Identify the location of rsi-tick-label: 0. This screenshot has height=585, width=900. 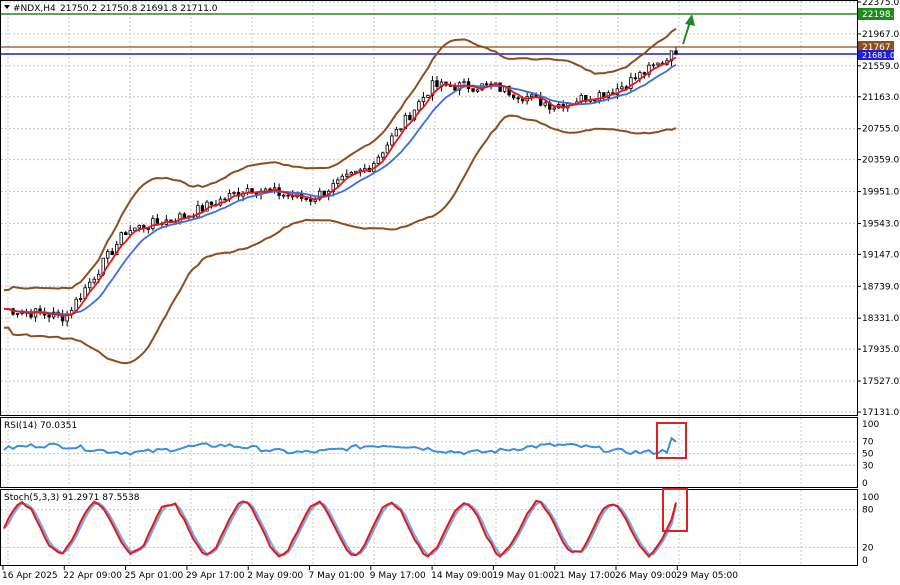
(865, 484).